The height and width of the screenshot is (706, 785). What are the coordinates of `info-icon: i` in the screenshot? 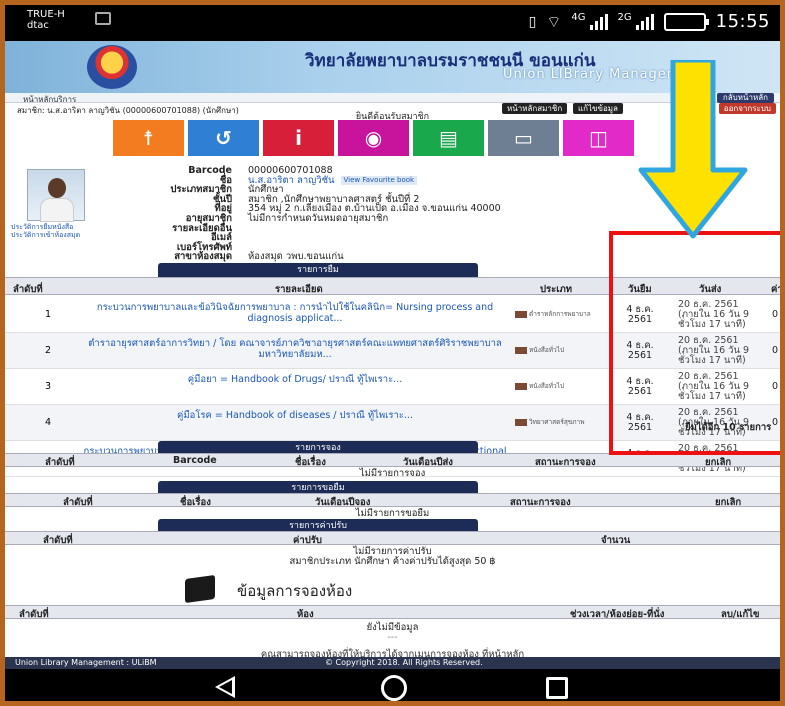 It's located at (298, 138).